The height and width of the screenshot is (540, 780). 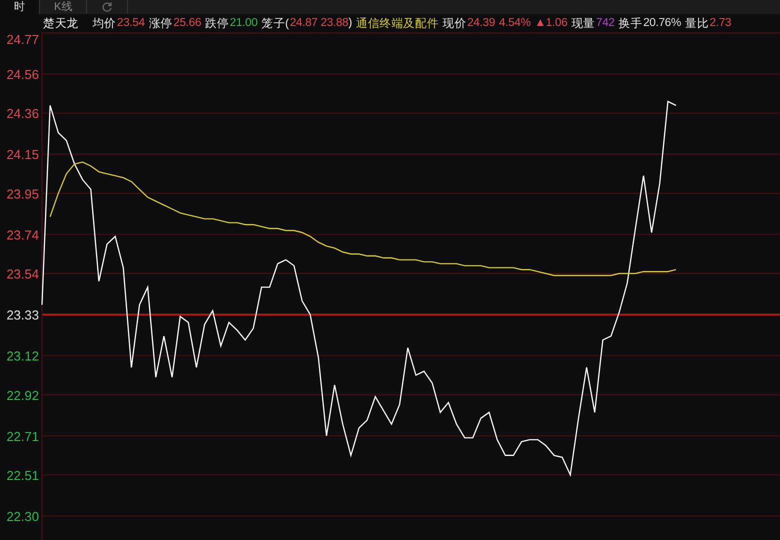 What do you see at coordinates (319, 23) in the screenshot?
I see `field-value: 24.87 23.88` at bounding box center [319, 23].